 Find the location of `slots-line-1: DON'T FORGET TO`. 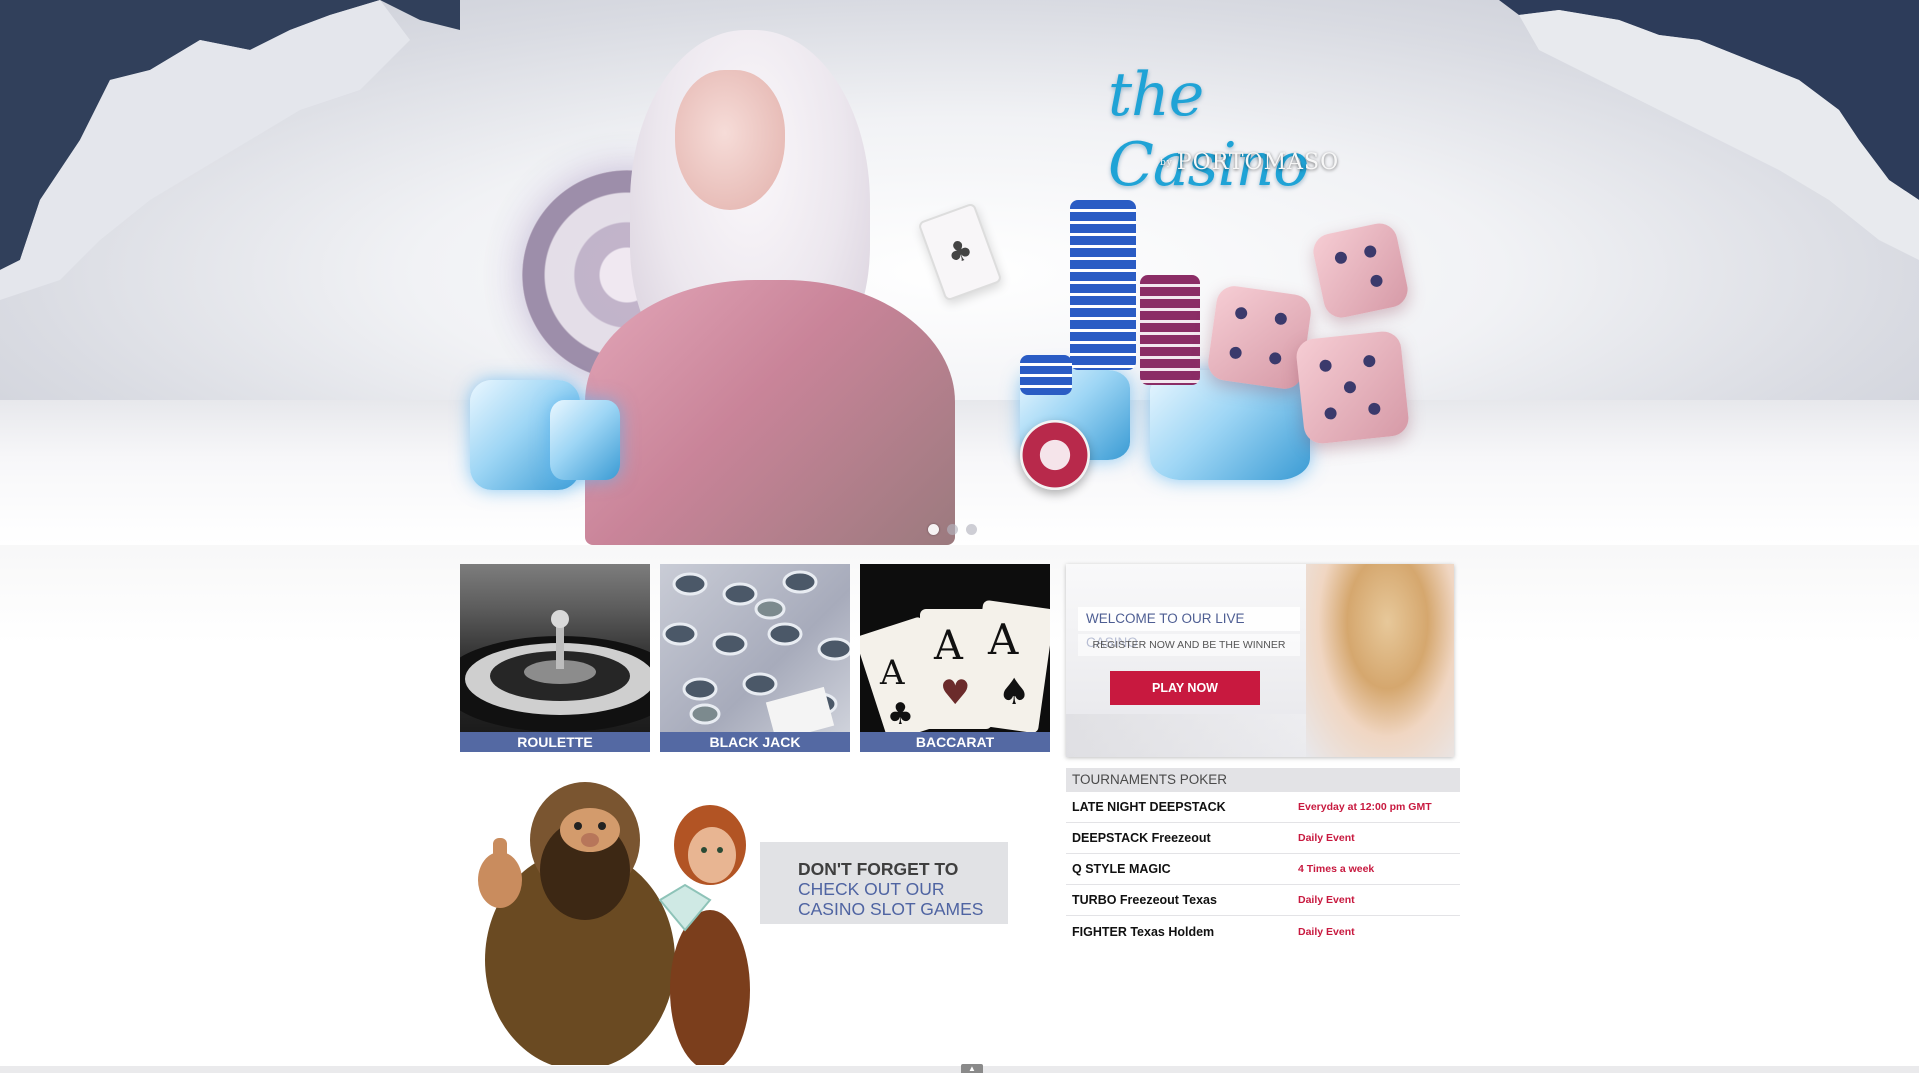

slots-line-1: DON'T FORGET TO is located at coordinates (878, 869).